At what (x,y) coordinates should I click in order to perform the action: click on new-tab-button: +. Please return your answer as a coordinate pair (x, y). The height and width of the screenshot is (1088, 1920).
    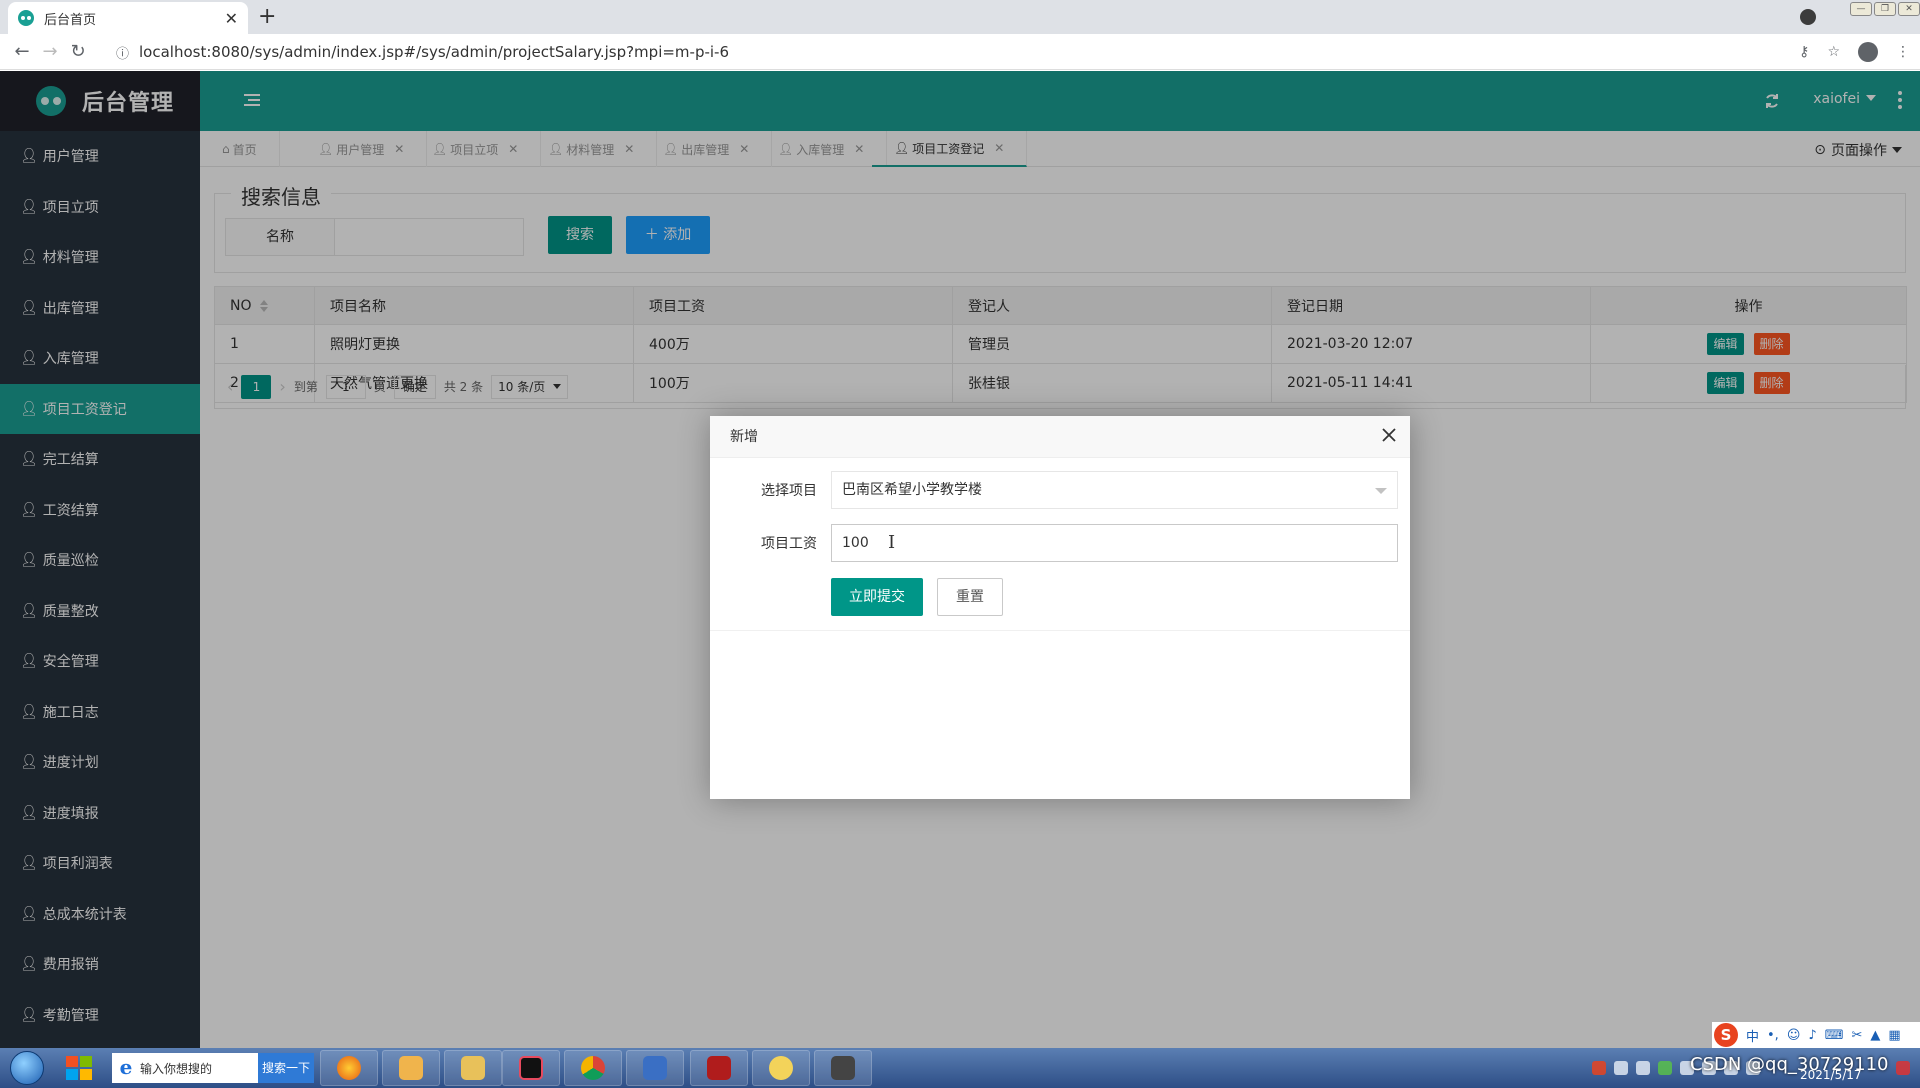
    Looking at the image, I should click on (267, 17).